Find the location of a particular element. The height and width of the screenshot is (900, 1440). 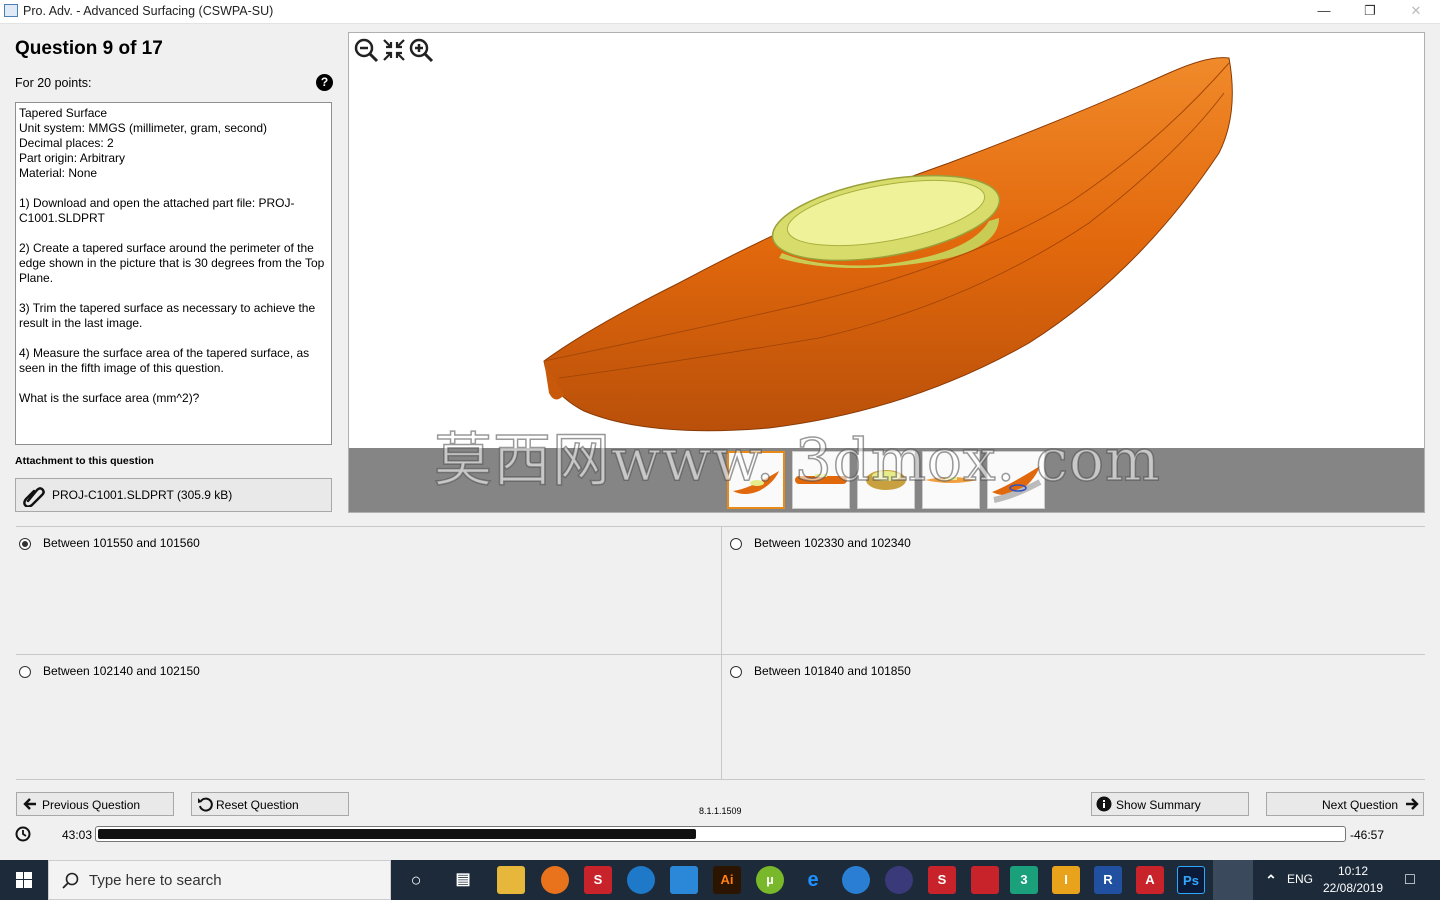

restore-button: ❐ is located at coordinates (1370, 11).